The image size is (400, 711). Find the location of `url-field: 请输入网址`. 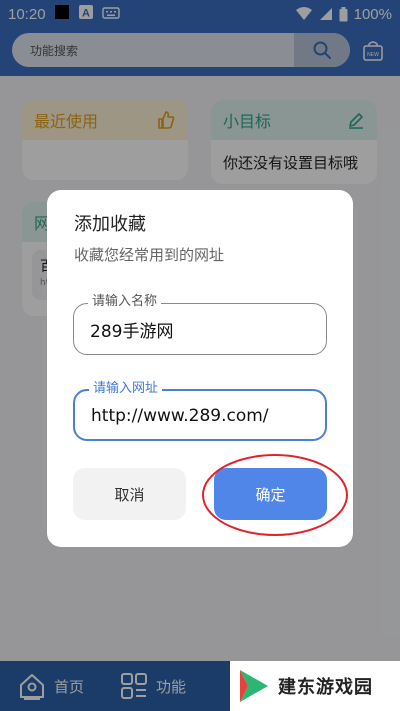

url-field: 请输入网址 is located at coordinates (200, 411).